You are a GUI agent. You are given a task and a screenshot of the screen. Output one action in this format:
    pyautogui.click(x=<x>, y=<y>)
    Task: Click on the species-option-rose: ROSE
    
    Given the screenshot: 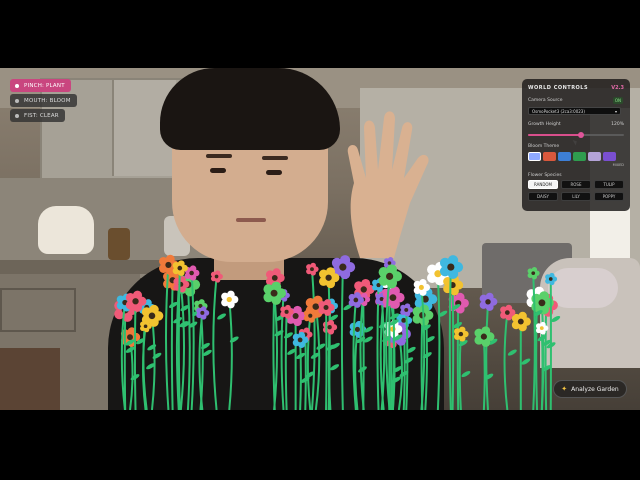 What is the action you would take?
    pyautogui.click(x=576, y=184)
    